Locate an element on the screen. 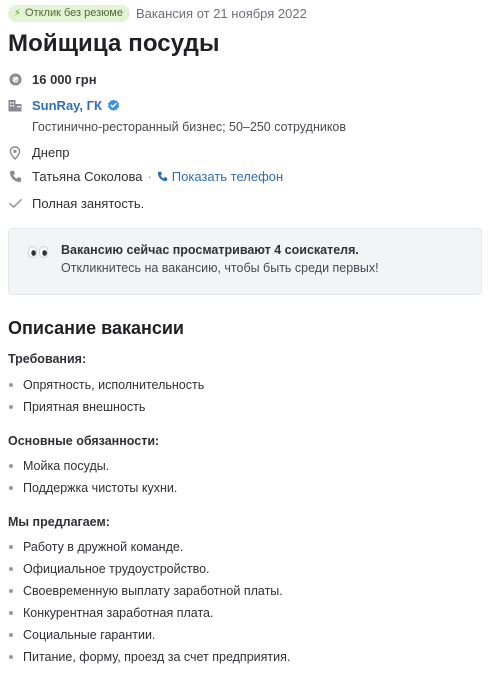 Image resolution: width=500 pixels, height=681 pixels. list-item-text: Своевременную выплату заработной платы. is located at coordinates (153, 591).